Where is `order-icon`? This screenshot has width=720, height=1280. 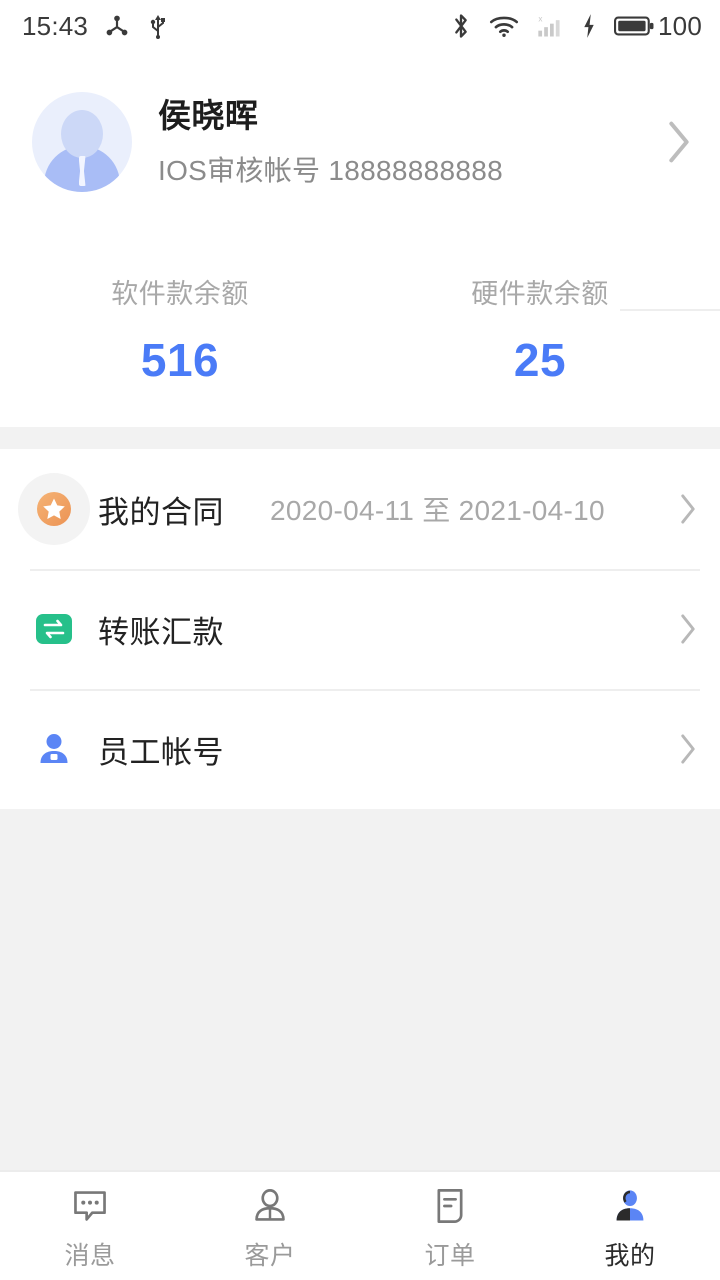
order-icon is located at coordinates (450, 1206).